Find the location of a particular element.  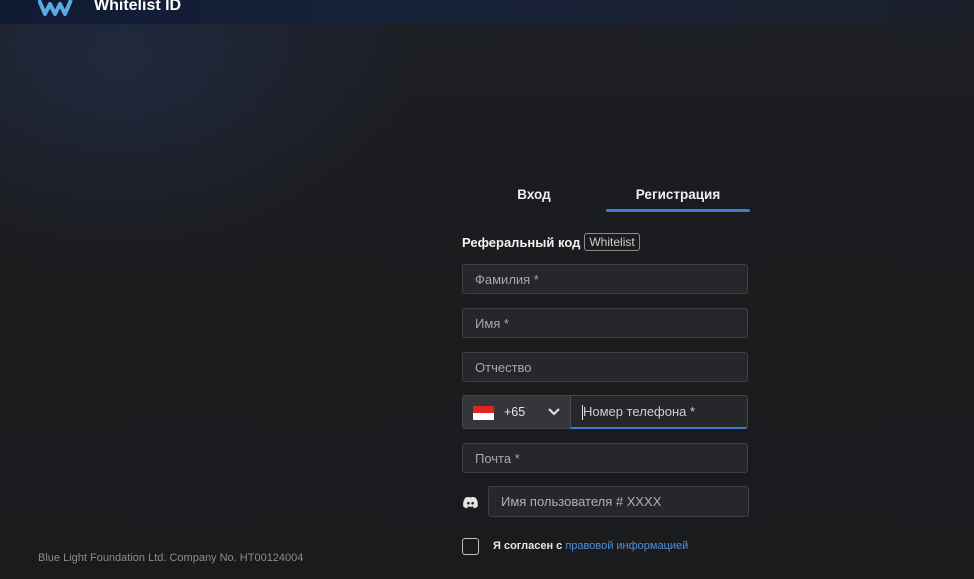

middle-name-input is located at coordinates (605, 367).